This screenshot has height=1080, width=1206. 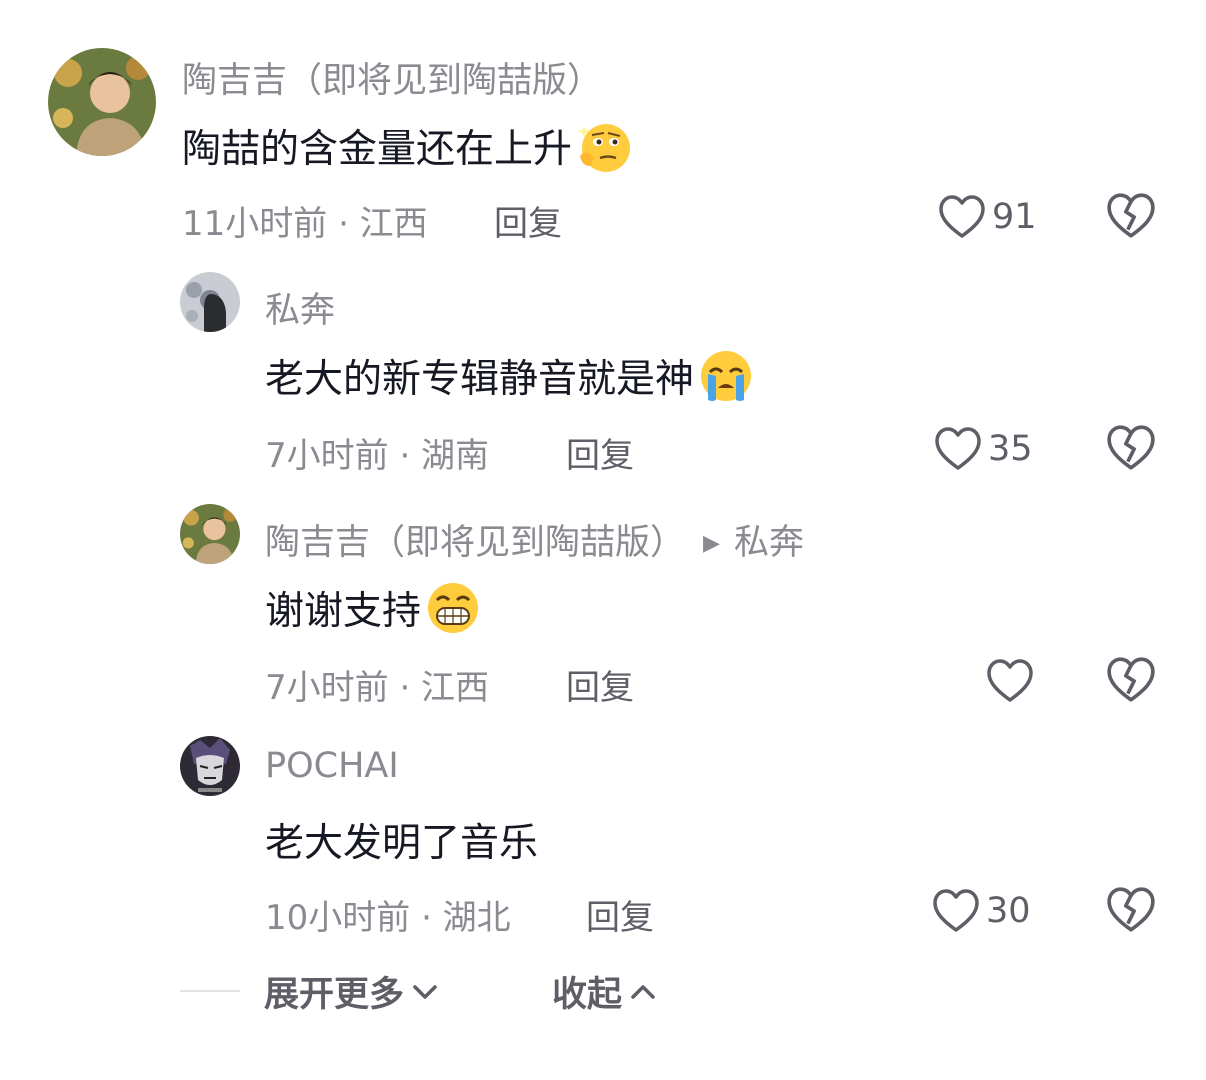 What do you see at coordinates (300, 307) in the screenshot?
I see `comment-author: 私奔` at bounding box center [300, 307].